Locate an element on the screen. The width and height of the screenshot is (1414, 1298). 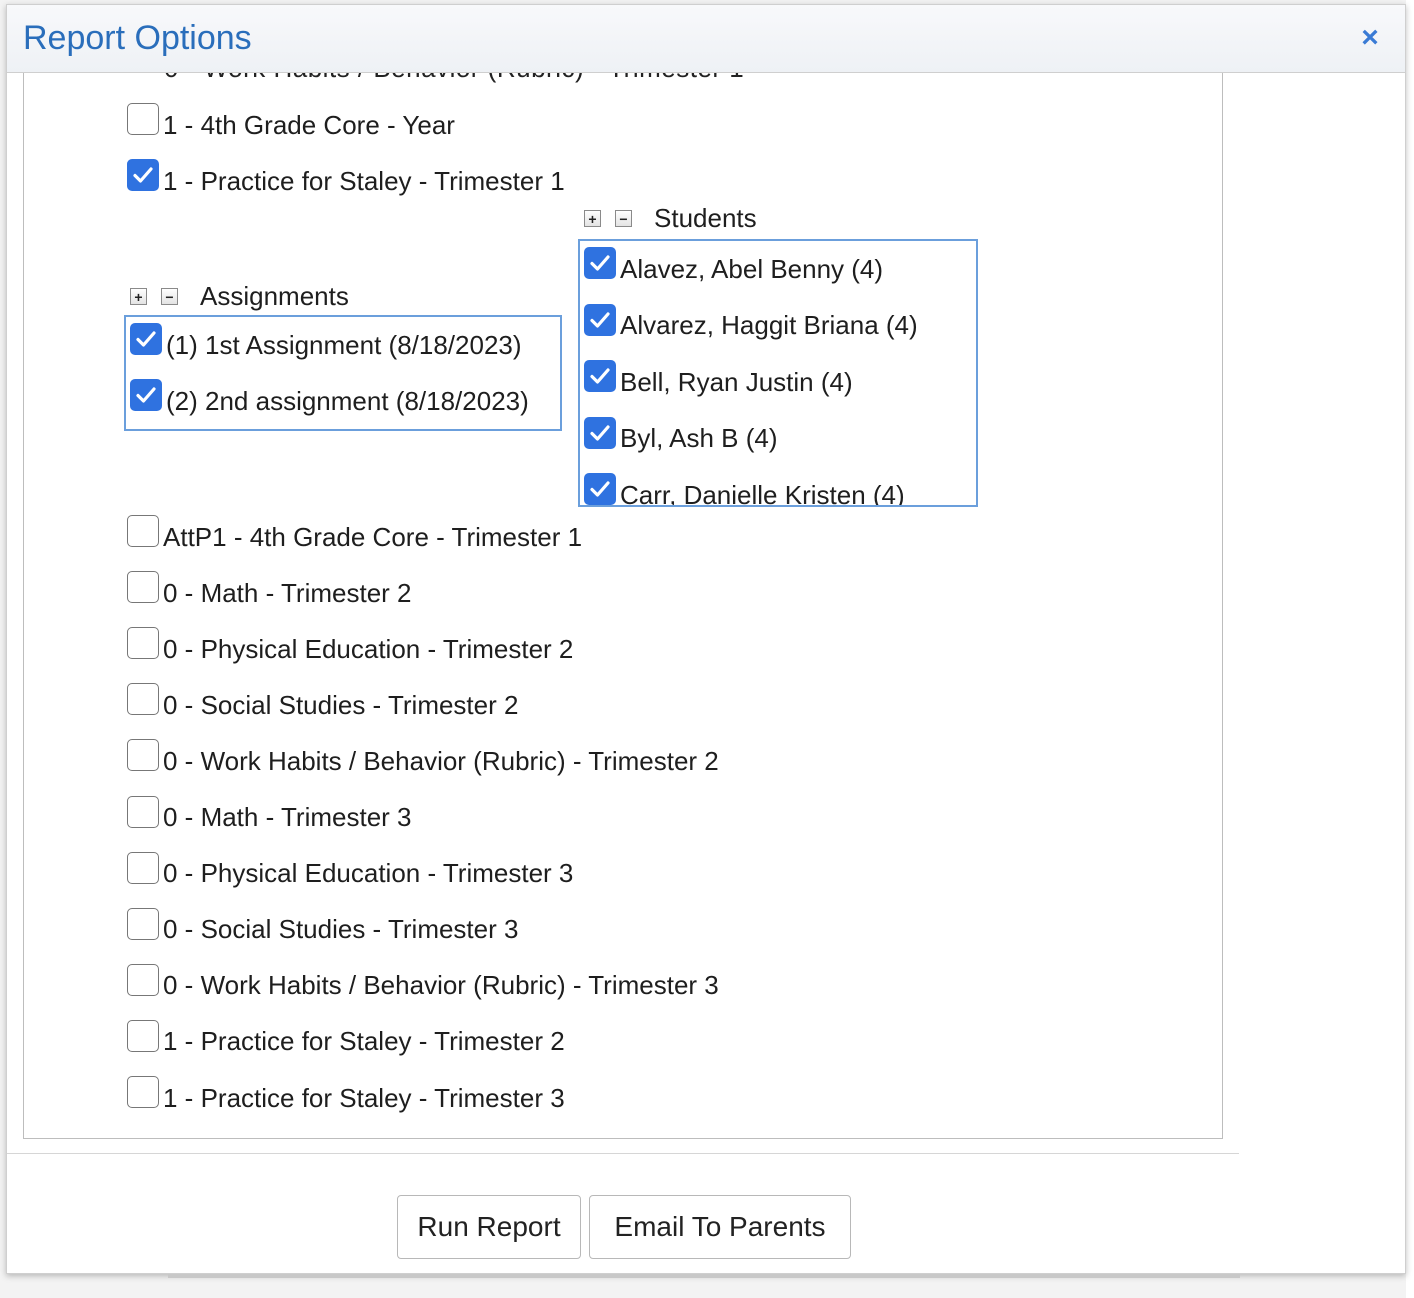
list-item-label: Carr, Danielle Kristen (4) is located at coordinates (762, 493).